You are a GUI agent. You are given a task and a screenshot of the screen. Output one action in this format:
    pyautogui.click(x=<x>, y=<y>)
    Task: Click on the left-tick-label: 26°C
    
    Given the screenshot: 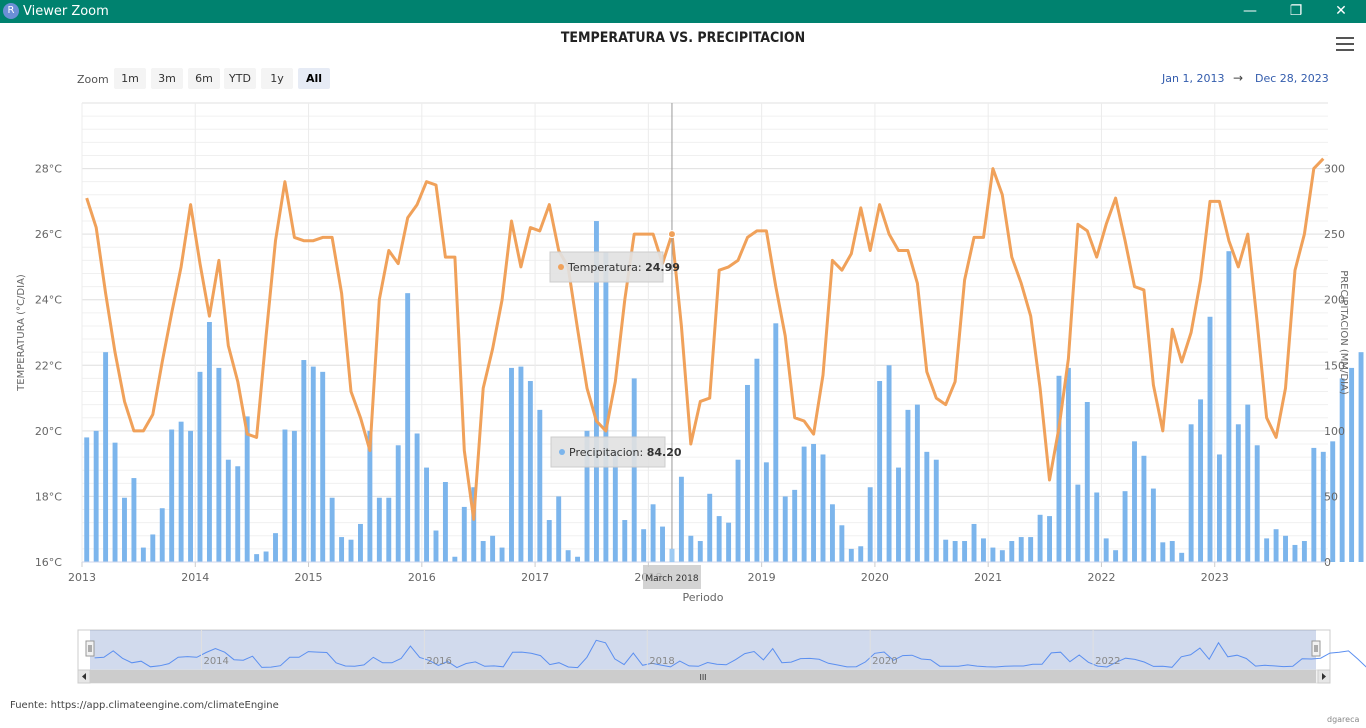 What is the action you would take?
    pyautogui.click(x=48, y=234)
    